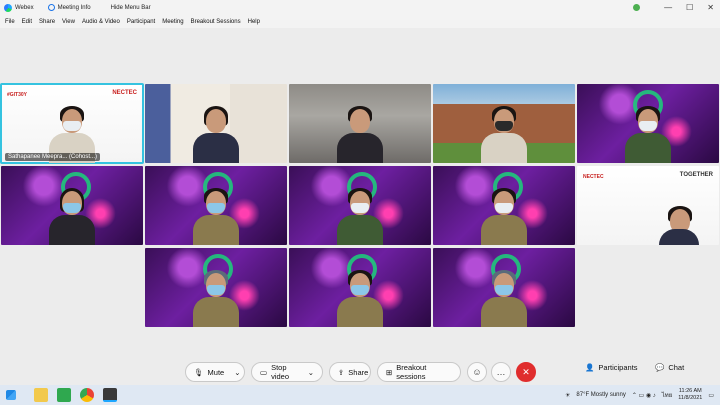  What do you see at coordinates (689, 7) in the screenshot?
I see `maximize-icon: ☐` at bounding box center [689, 7].